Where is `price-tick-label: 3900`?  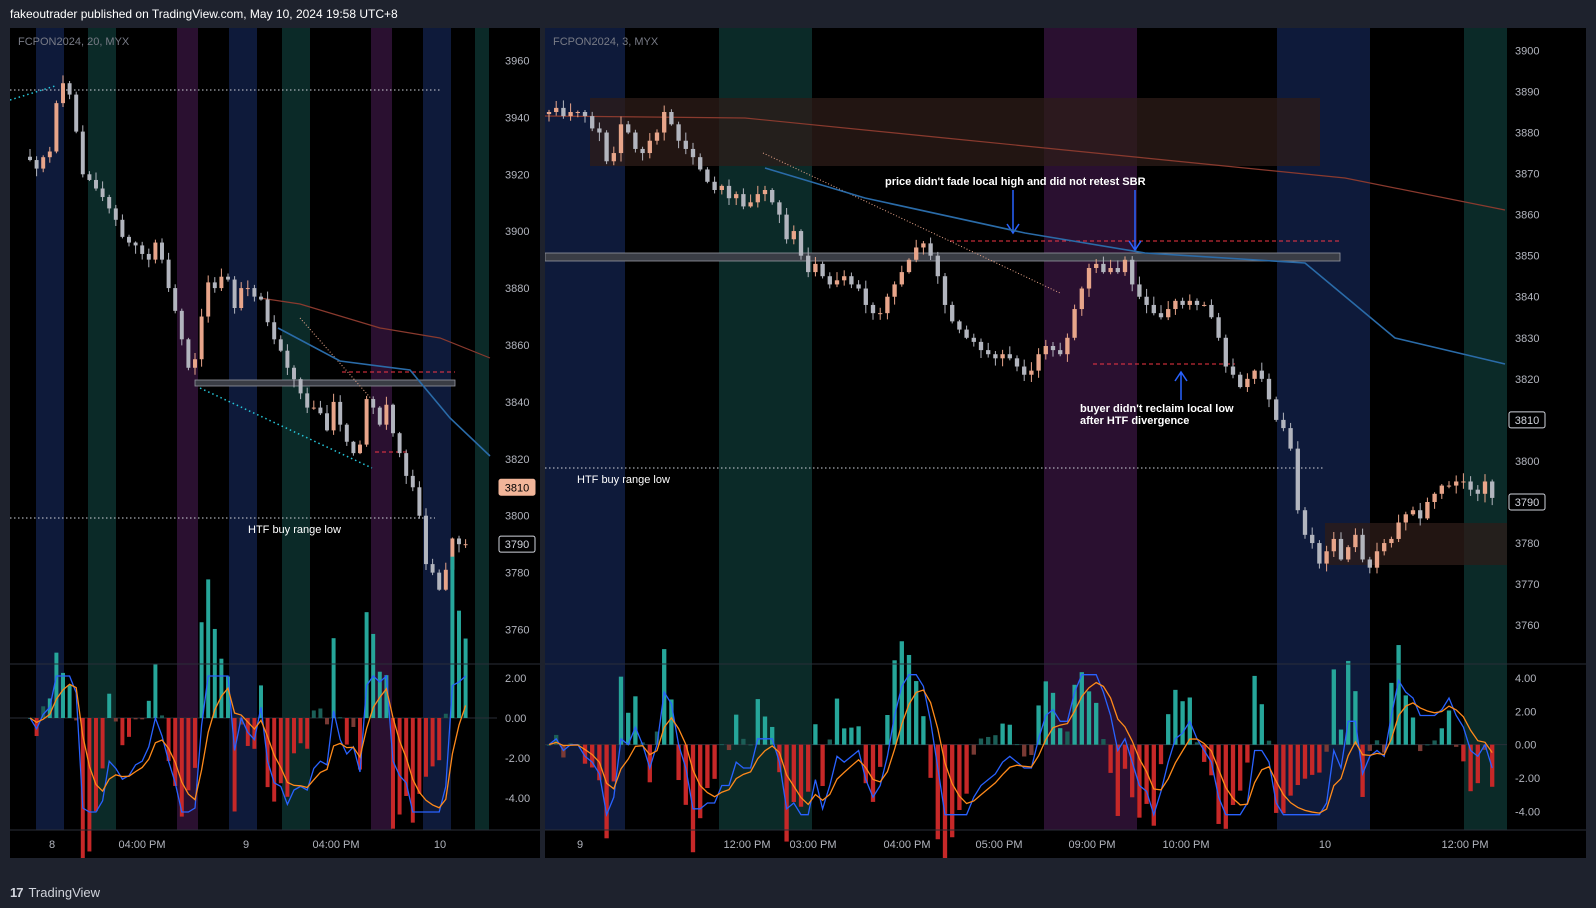
price-tick-label: 3900 is located at coordinates (517, 232).